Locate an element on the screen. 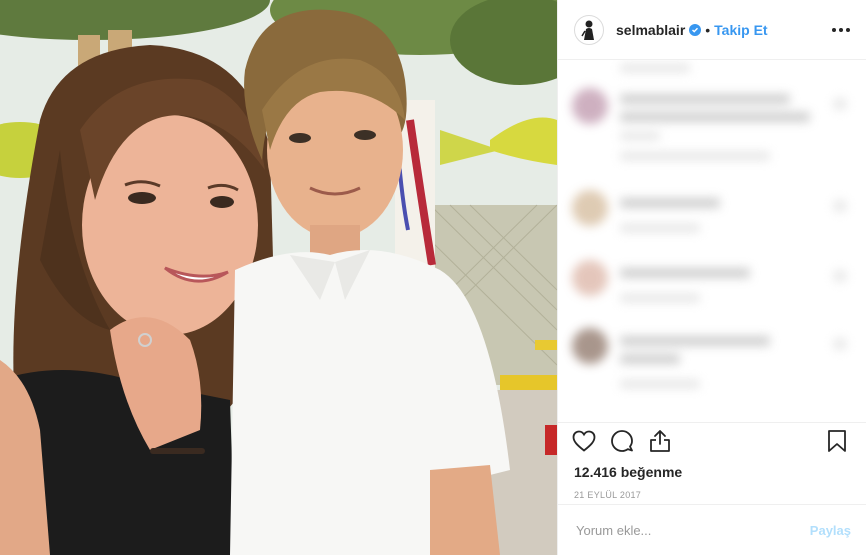  post-comment-button: Paylaş is located at coordinates (830, 530).